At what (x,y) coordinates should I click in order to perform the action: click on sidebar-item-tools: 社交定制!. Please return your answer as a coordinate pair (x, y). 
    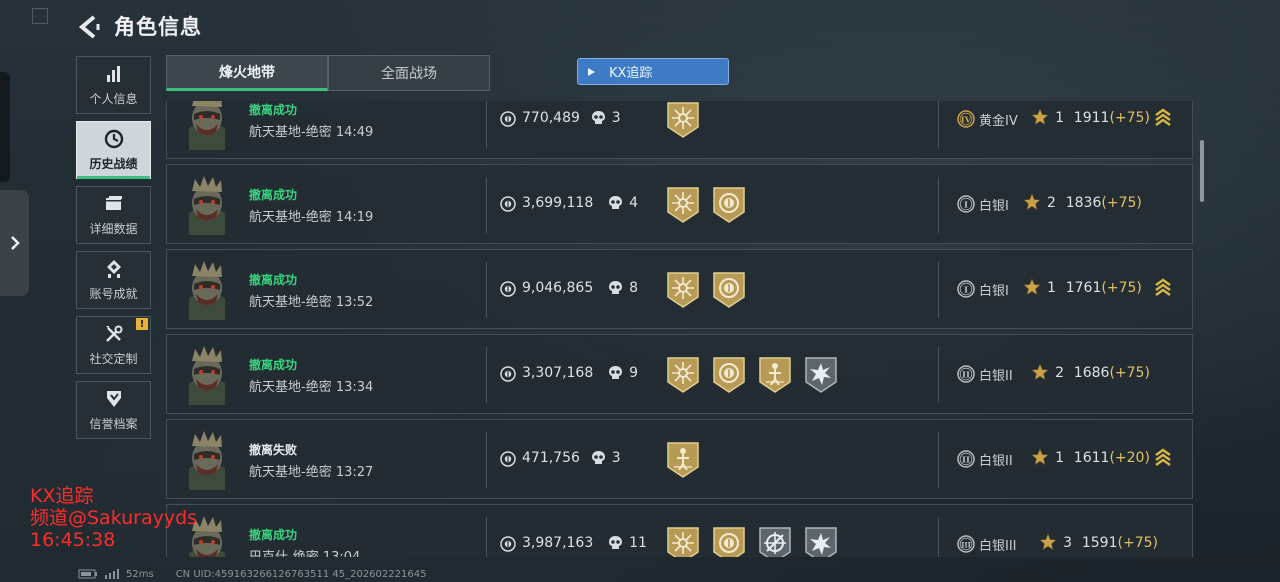
    Looking at the image, I should click on (113, 345).